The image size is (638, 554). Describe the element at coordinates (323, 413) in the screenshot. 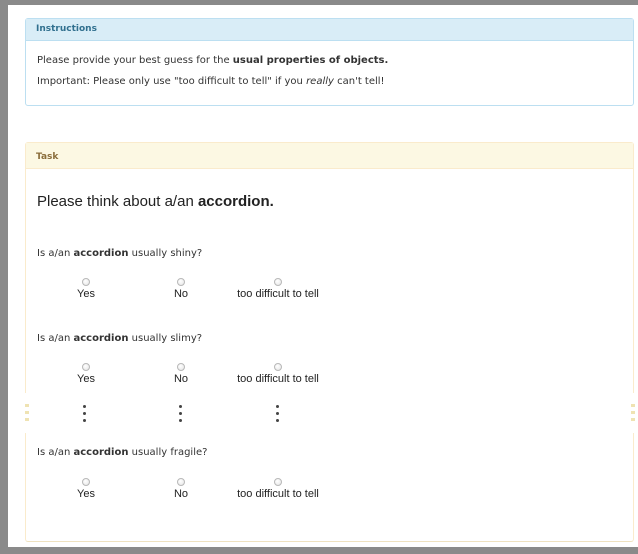

I see `elision-gap` at that location.